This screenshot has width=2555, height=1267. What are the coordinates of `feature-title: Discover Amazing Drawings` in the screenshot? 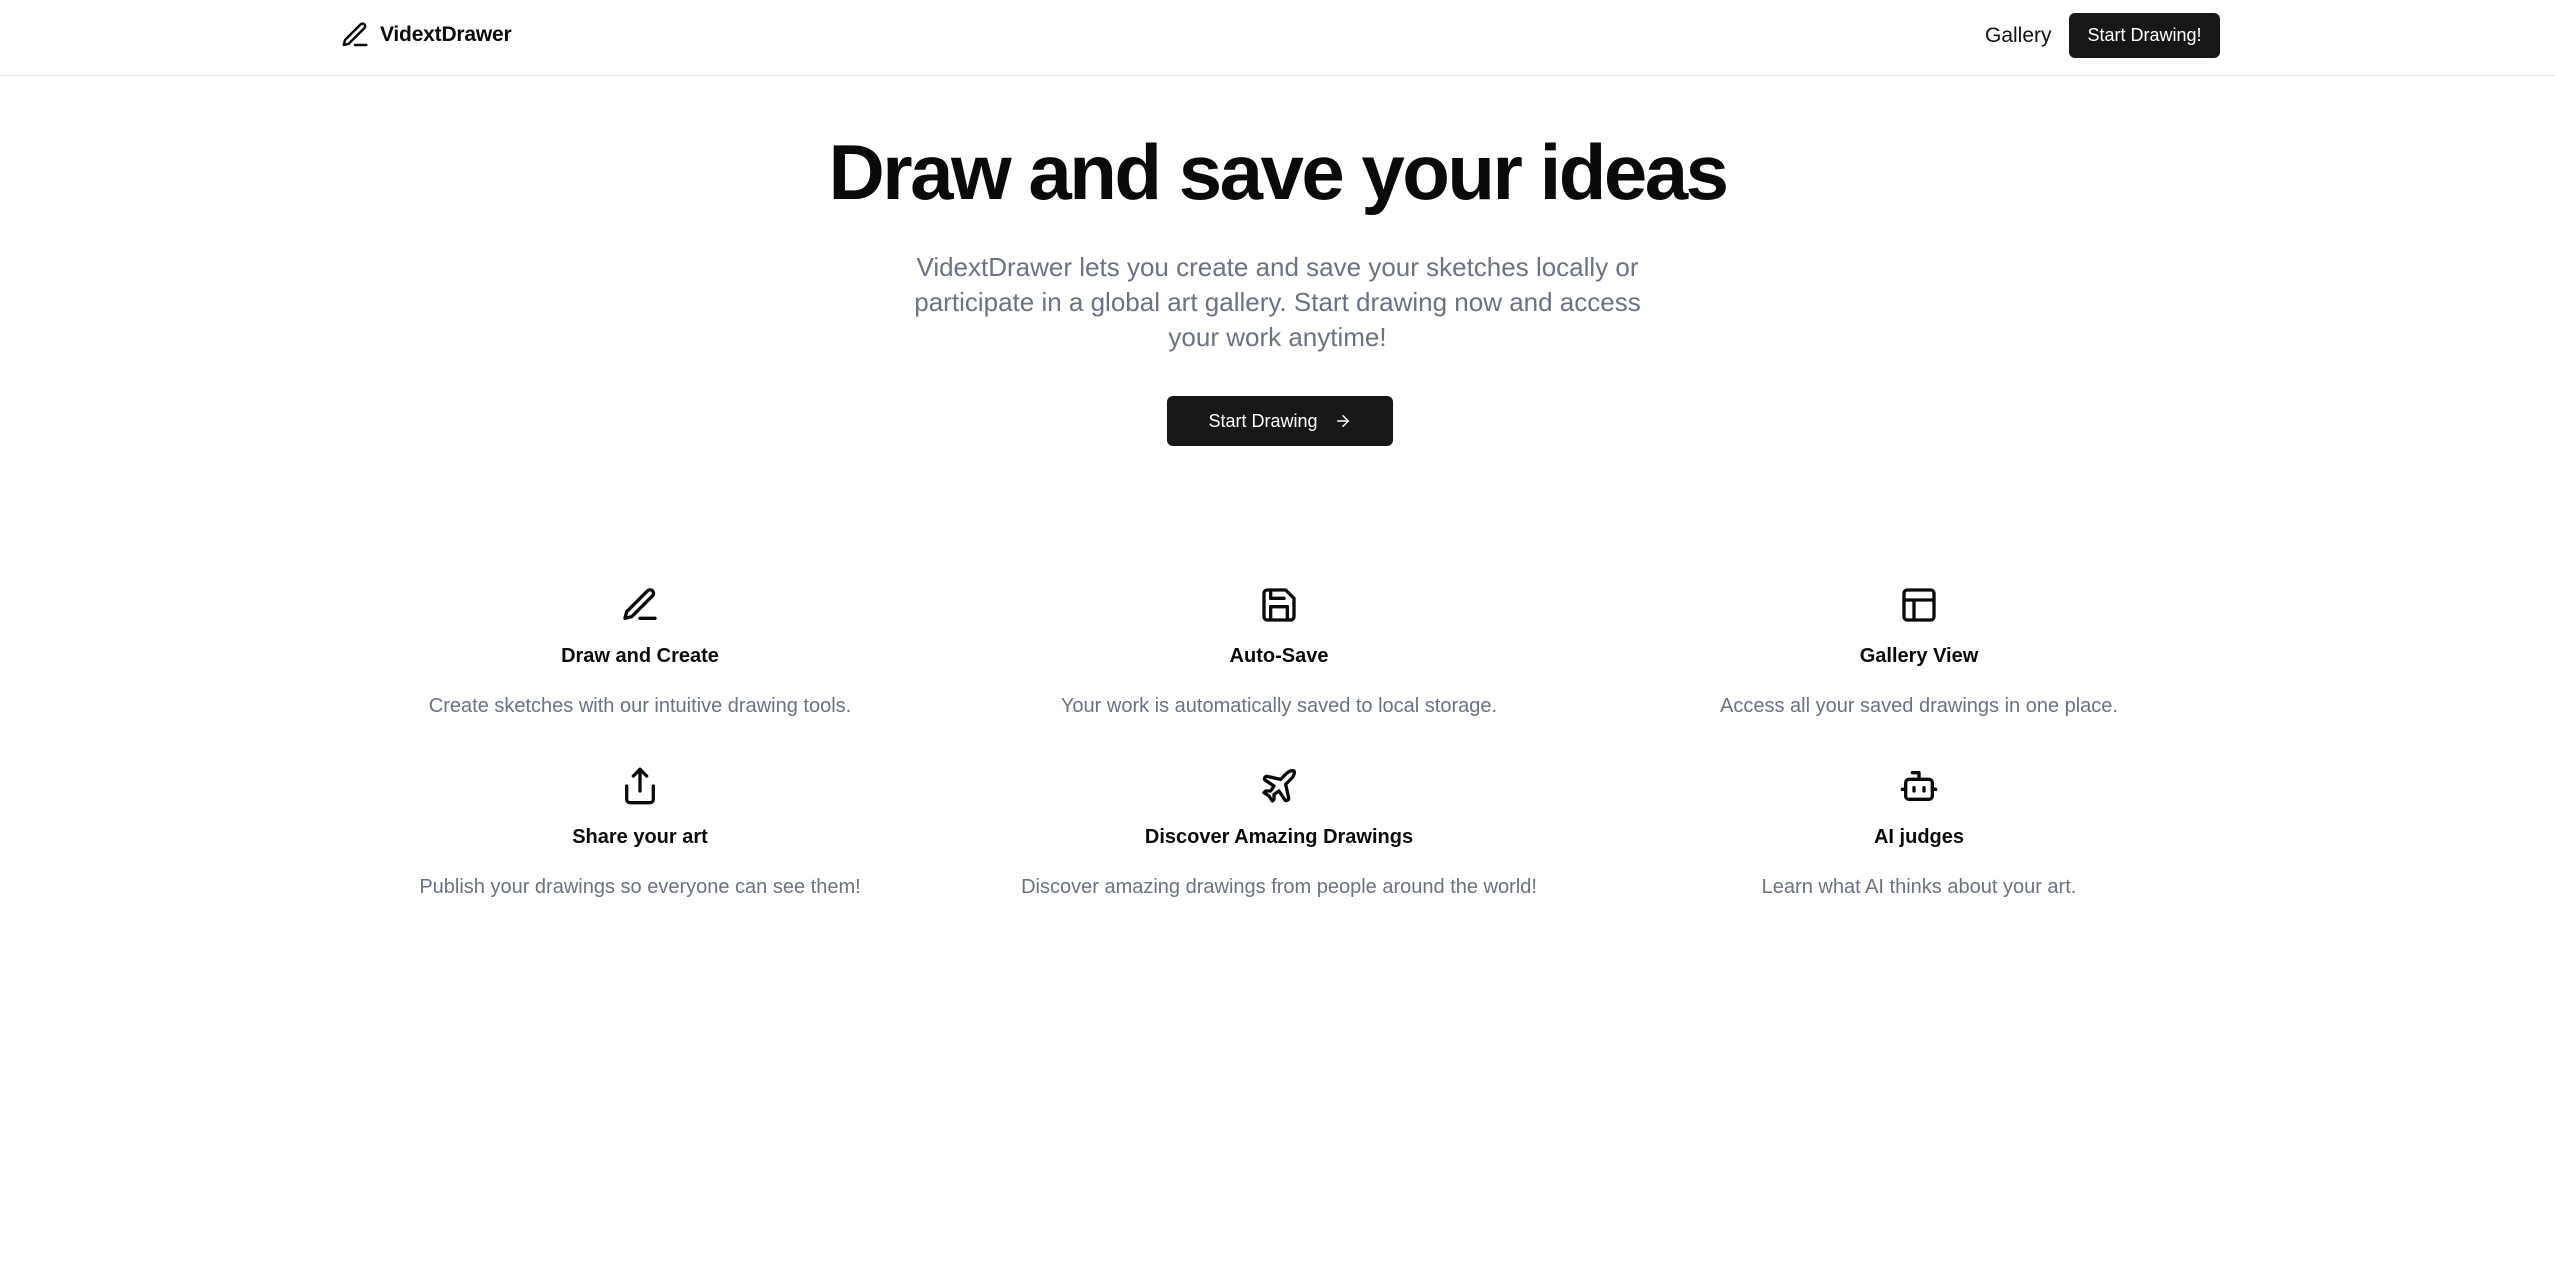 It's located at (1279, 837).